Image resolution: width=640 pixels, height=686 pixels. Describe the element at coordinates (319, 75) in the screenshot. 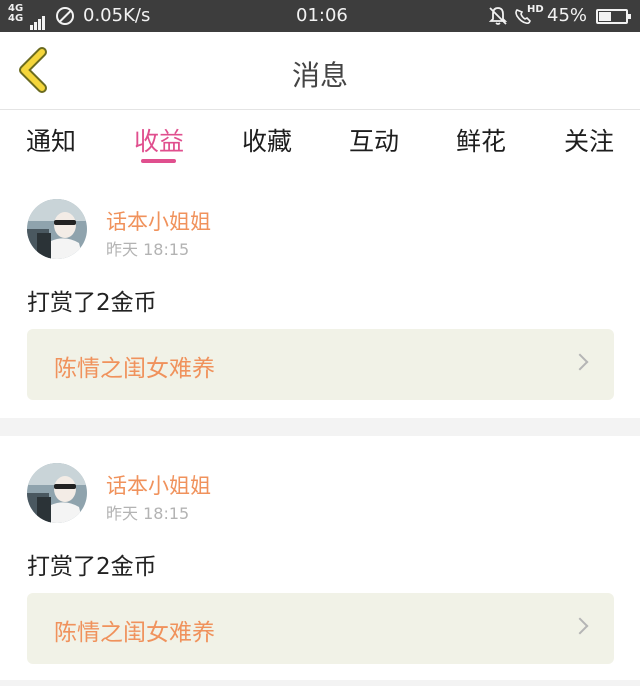

I see `page-title: 消息` at that location.